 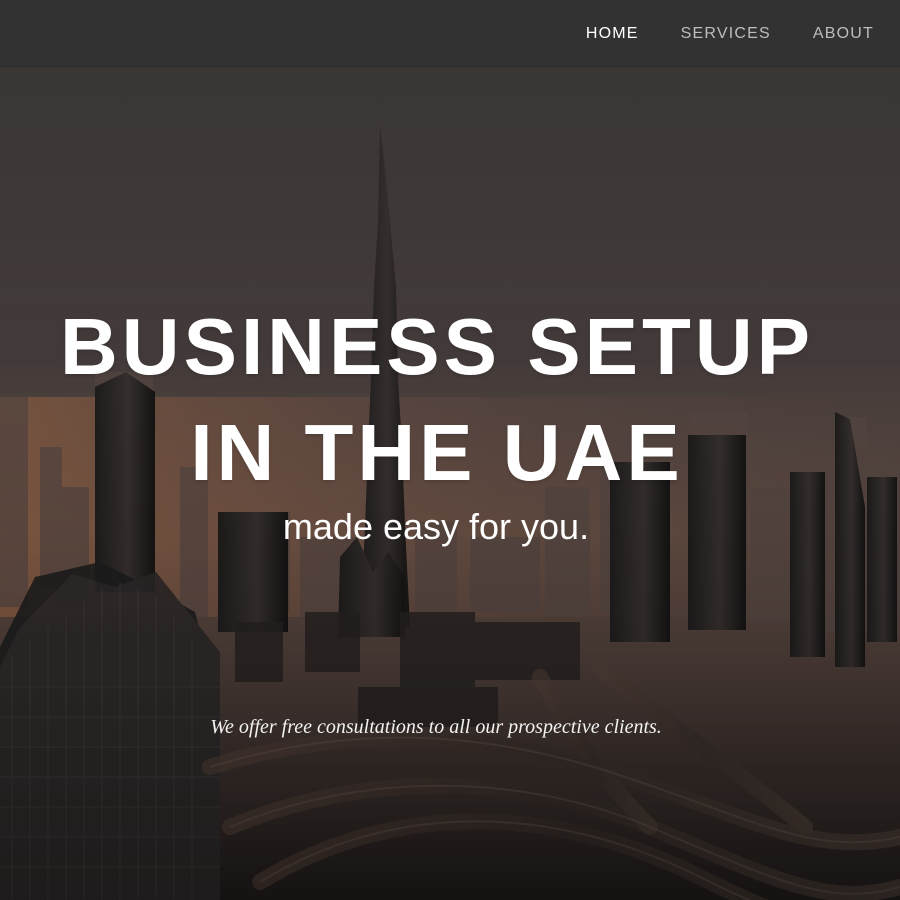 I want to click on nav-home-link: HOME, so click(x=612, y=33).